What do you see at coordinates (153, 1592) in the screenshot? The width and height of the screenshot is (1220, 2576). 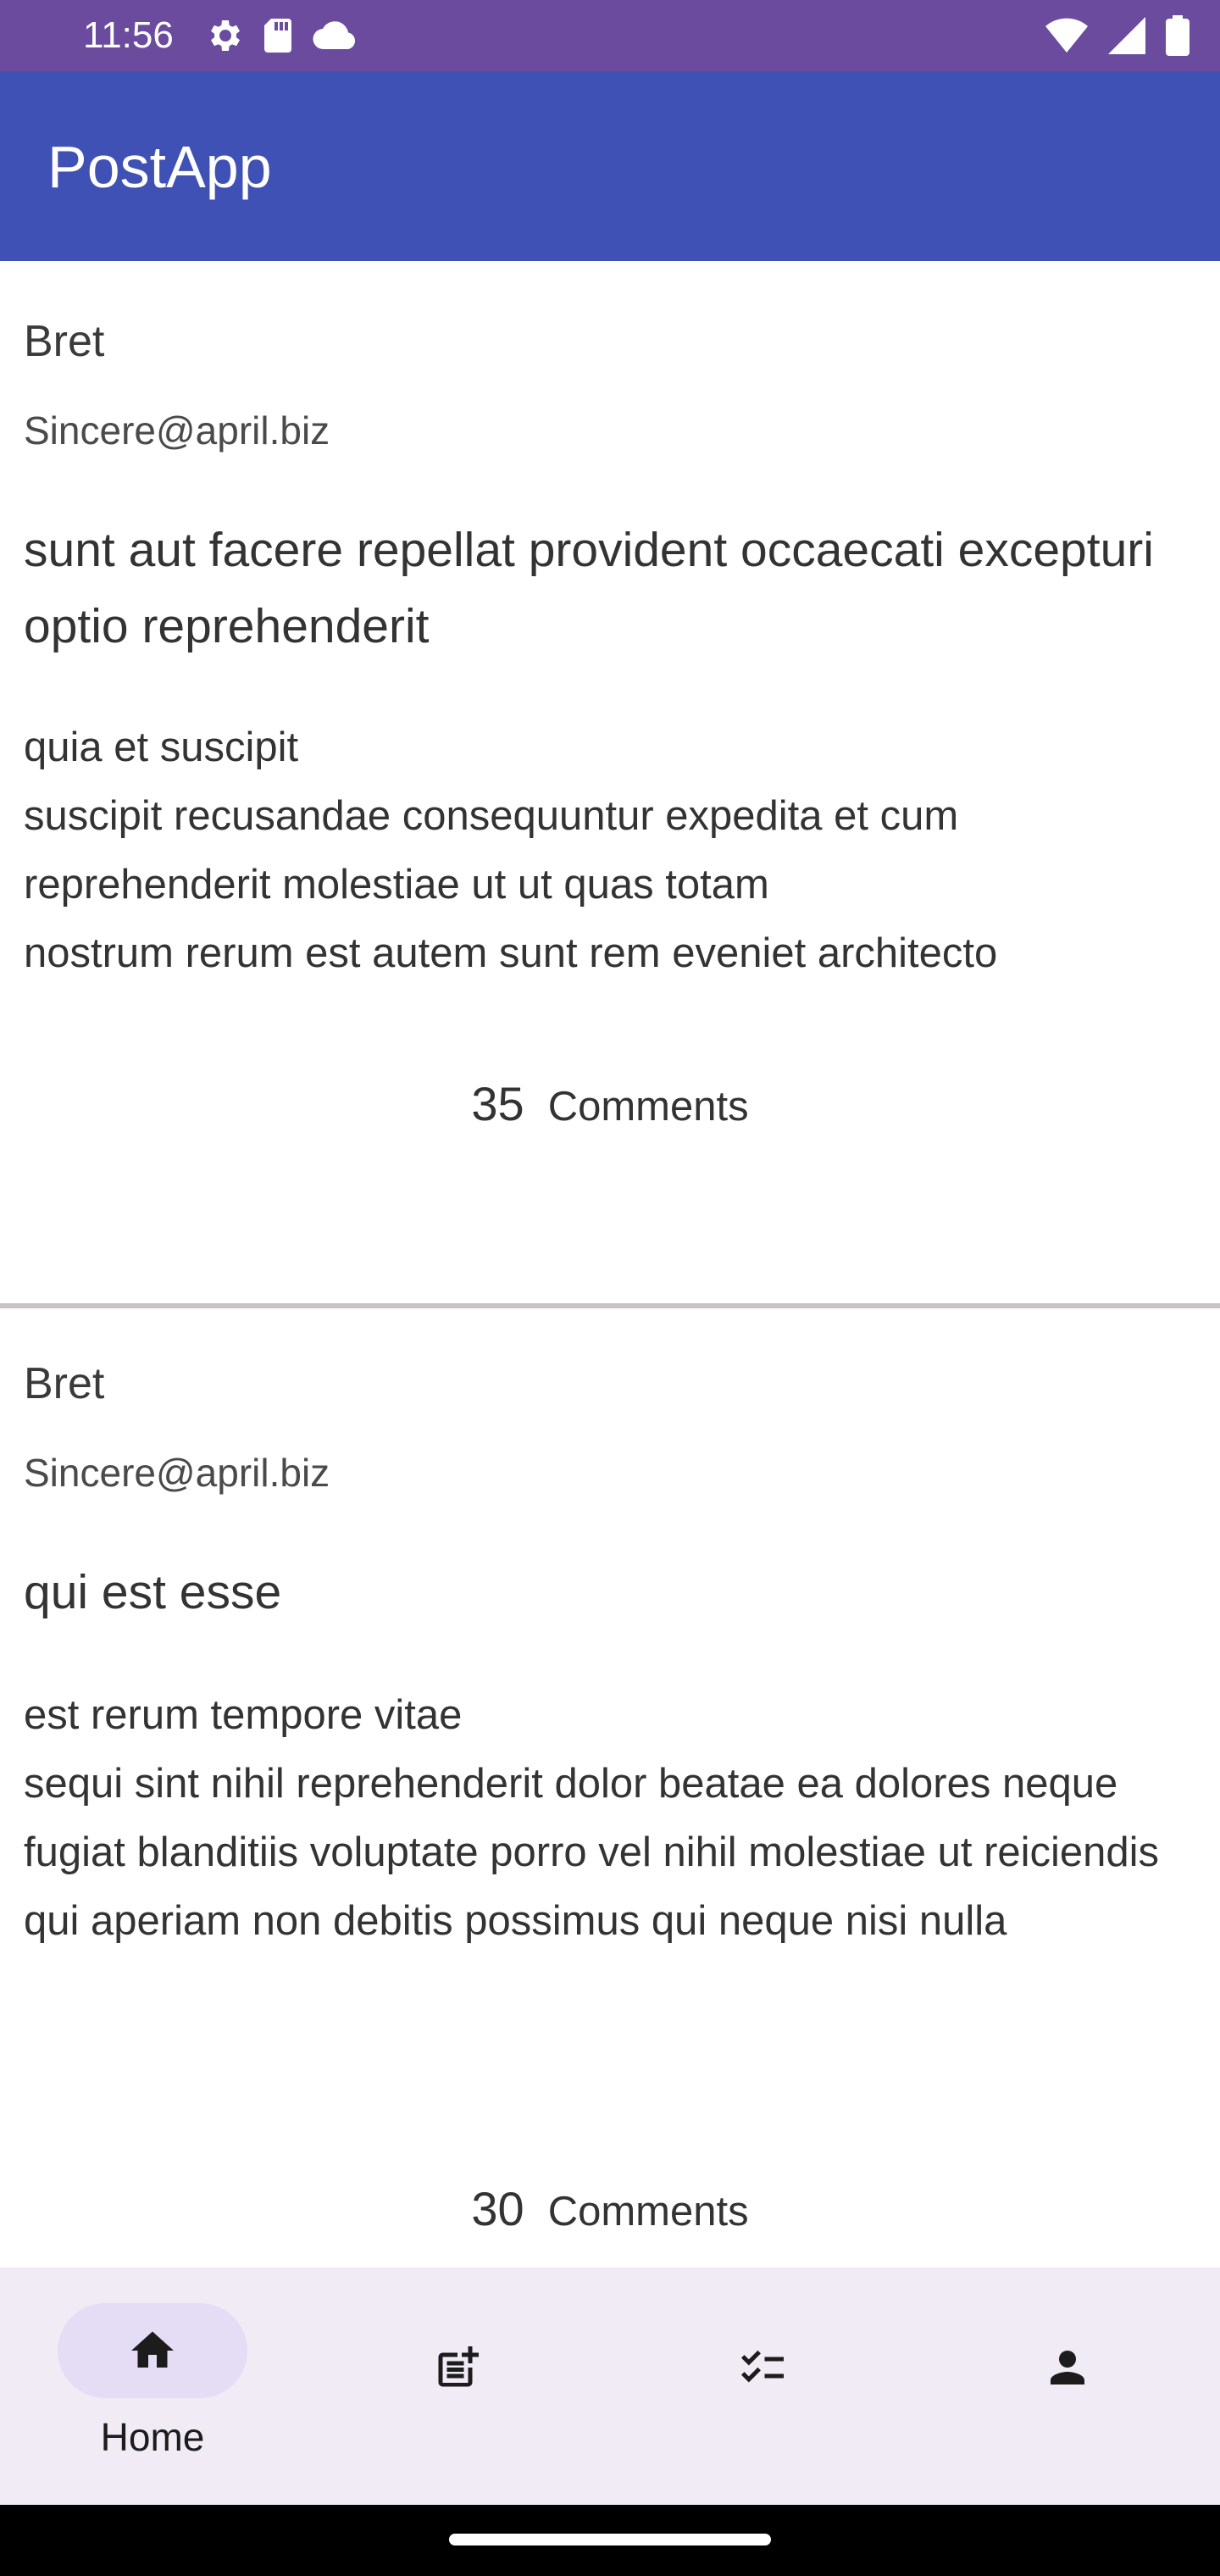 I see `post-title: qui est esse` at bounding box center [153, 1592].